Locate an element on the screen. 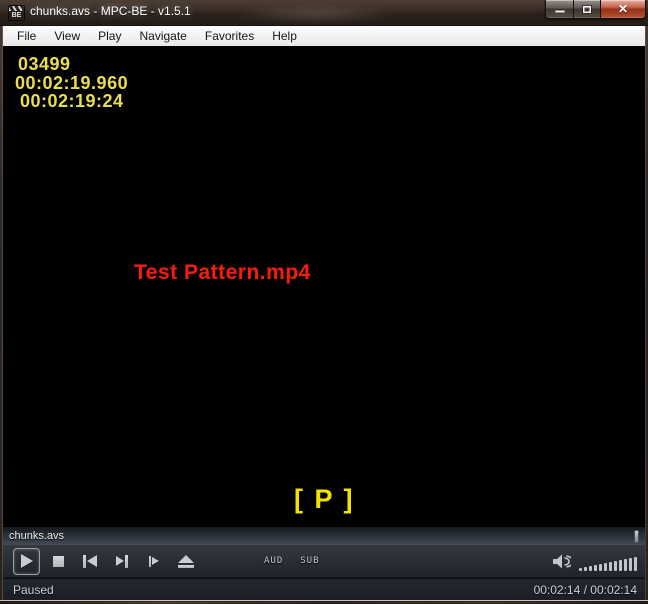  audio-track-button: AUD is located at coordinates (273, 561).